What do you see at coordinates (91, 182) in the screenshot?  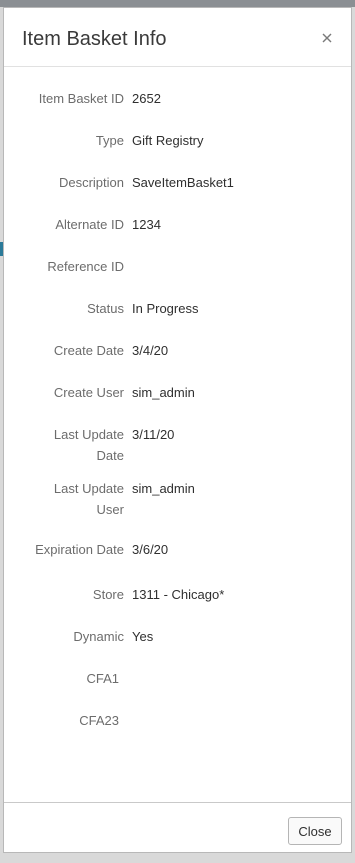 I see `field-label: Description` at bounding box center [91, 182].